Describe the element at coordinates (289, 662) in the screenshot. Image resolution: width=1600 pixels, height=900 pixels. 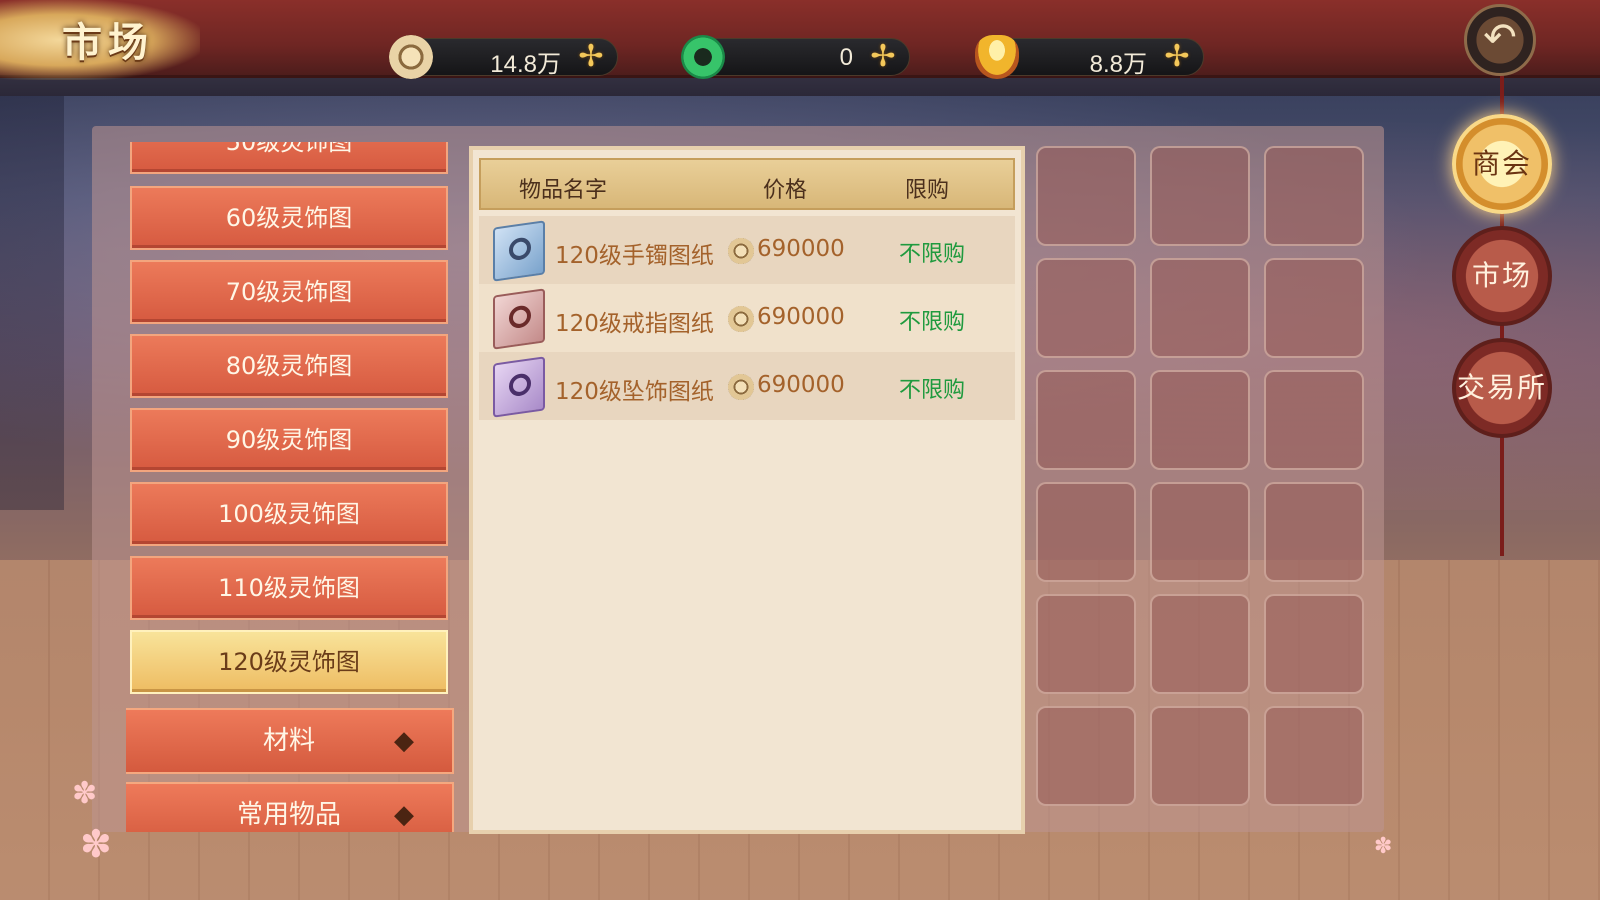
I see `category-item-120: 120级灵饰图` at that location.